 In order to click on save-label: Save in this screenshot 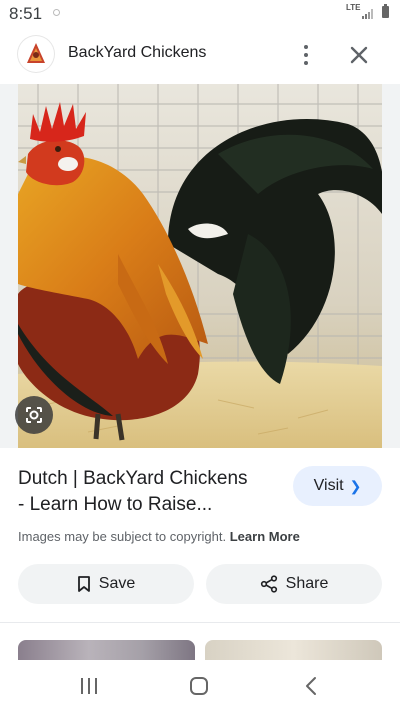, I will do `click(117, 583)`.